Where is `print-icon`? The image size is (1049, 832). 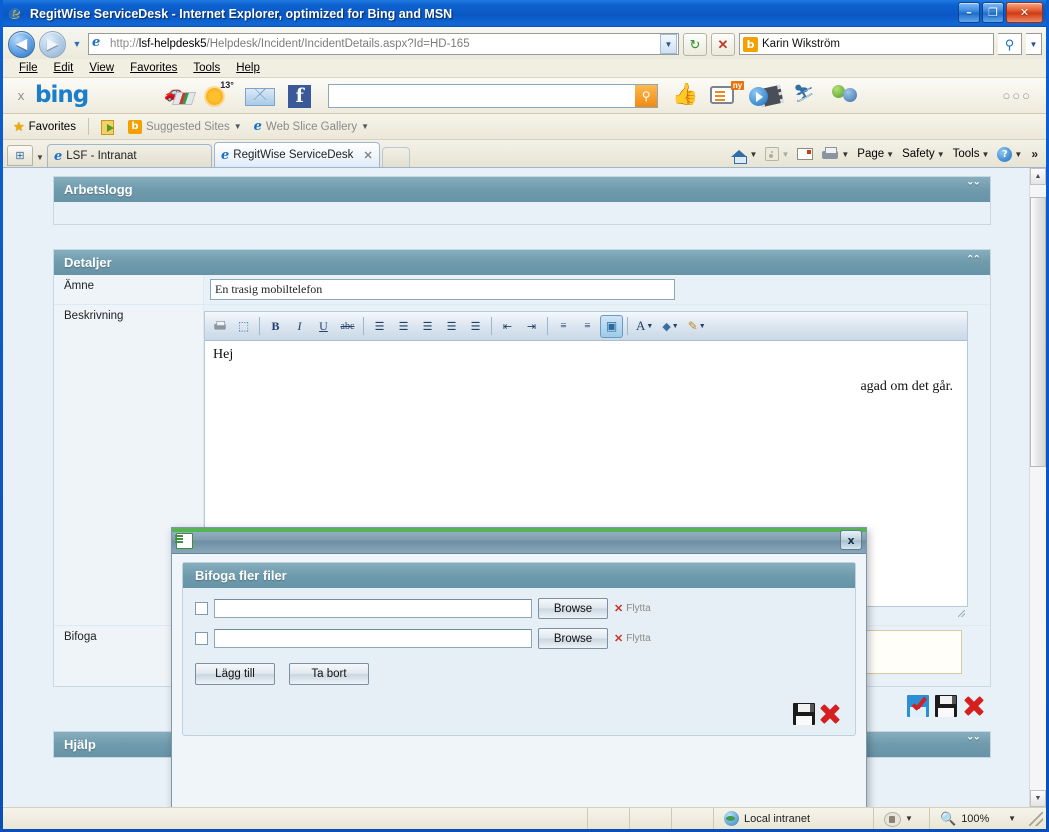 print-icon is located at coordinates (219, 326).